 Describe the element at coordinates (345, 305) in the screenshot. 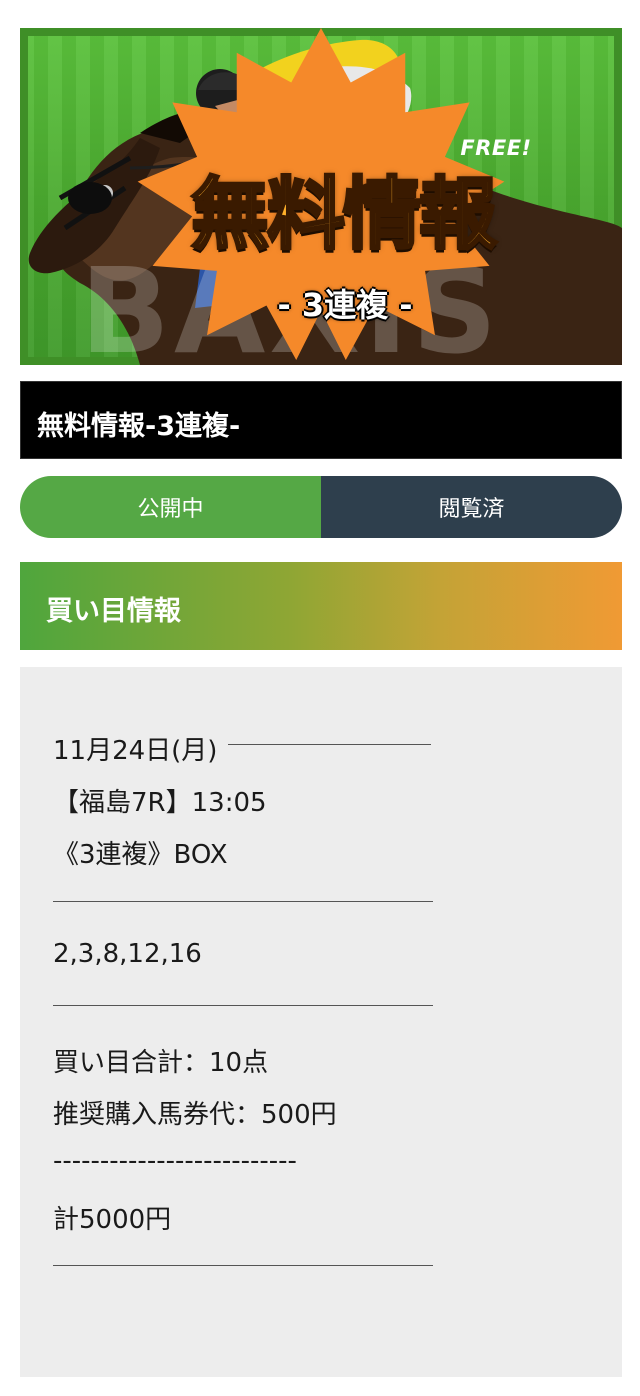

I see `banner-subtitle: - 3連複 -` at that location.